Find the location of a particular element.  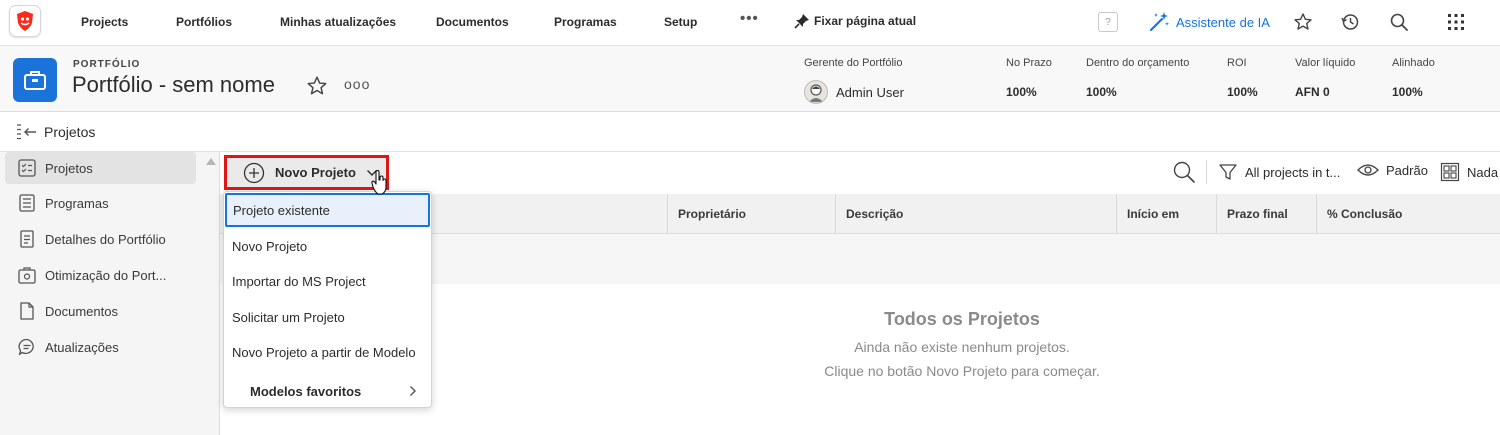

column-owner: Proprietário is located at coordinates (752, 214).